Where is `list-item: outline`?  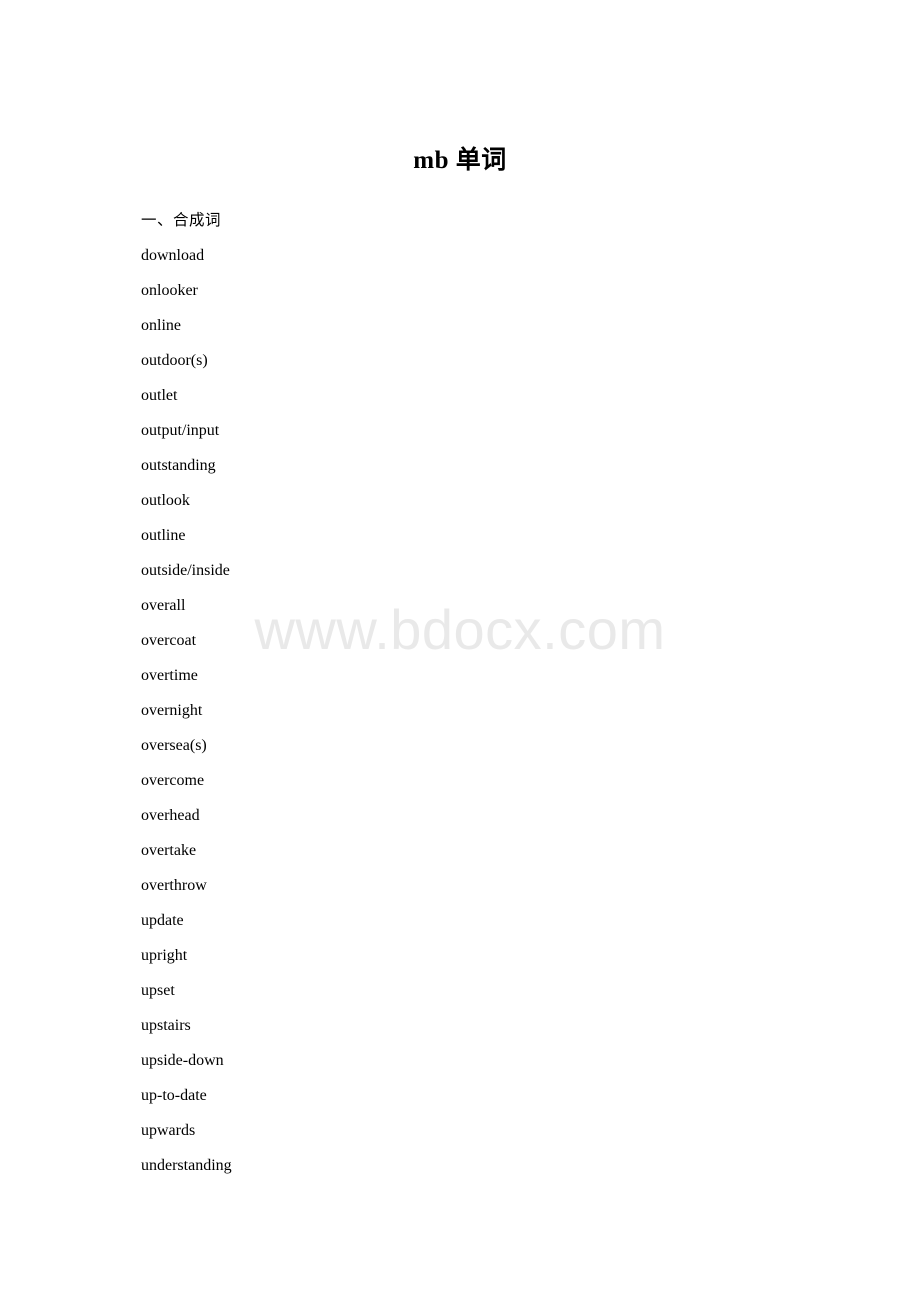
list-item: outline is located at coordinates (163, 535).